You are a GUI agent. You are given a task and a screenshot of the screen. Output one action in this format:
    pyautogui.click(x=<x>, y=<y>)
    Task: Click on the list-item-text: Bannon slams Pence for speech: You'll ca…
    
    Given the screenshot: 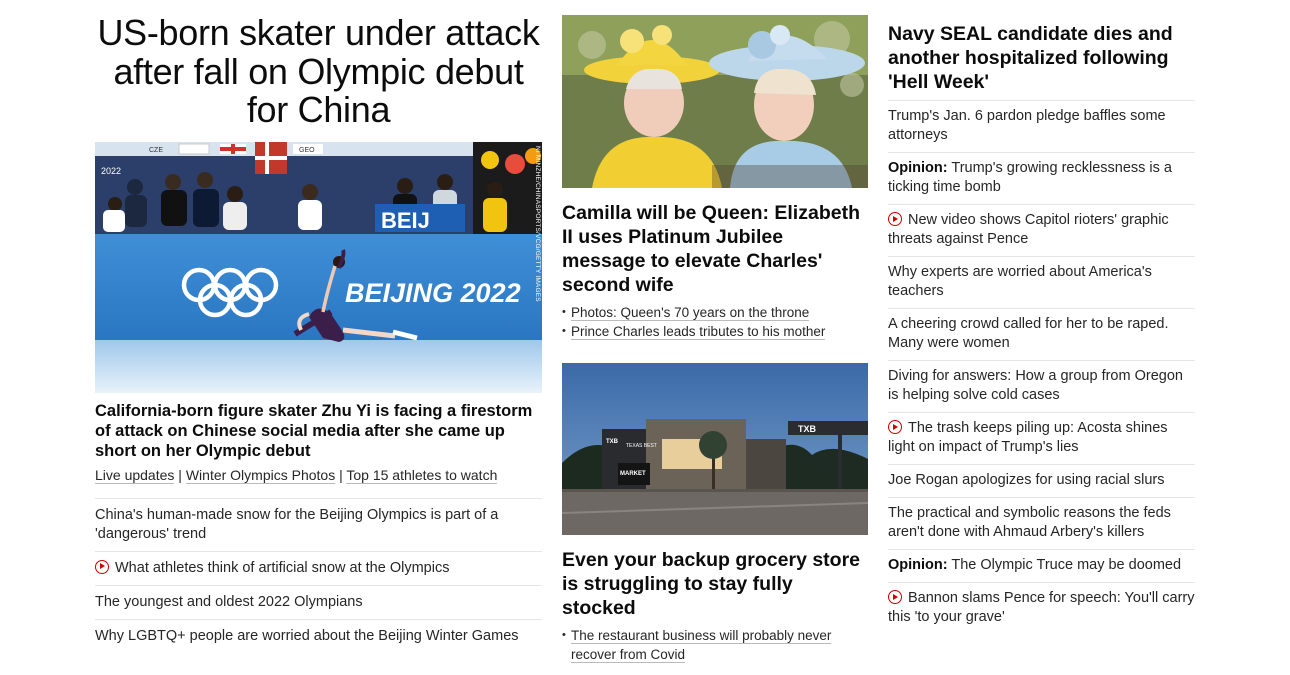 What is the action you would take?
    pyautogui.click(x=1041, y=607)
    